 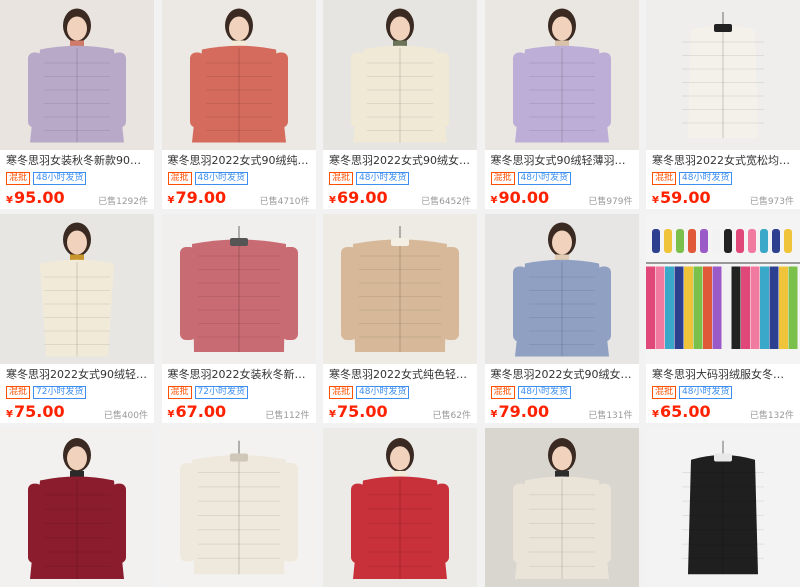 I want to click on product-price: ¥67.00, so click(x=197, y=412).